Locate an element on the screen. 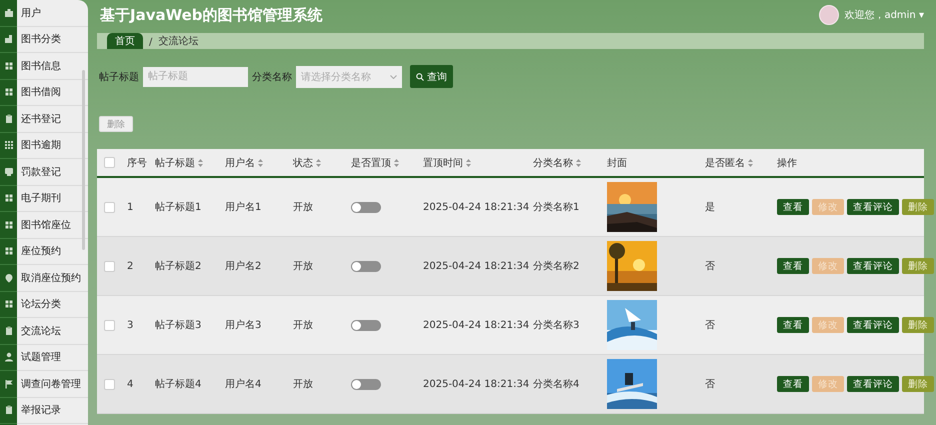  column-header: 状态 is located at coordinates (303, 163).